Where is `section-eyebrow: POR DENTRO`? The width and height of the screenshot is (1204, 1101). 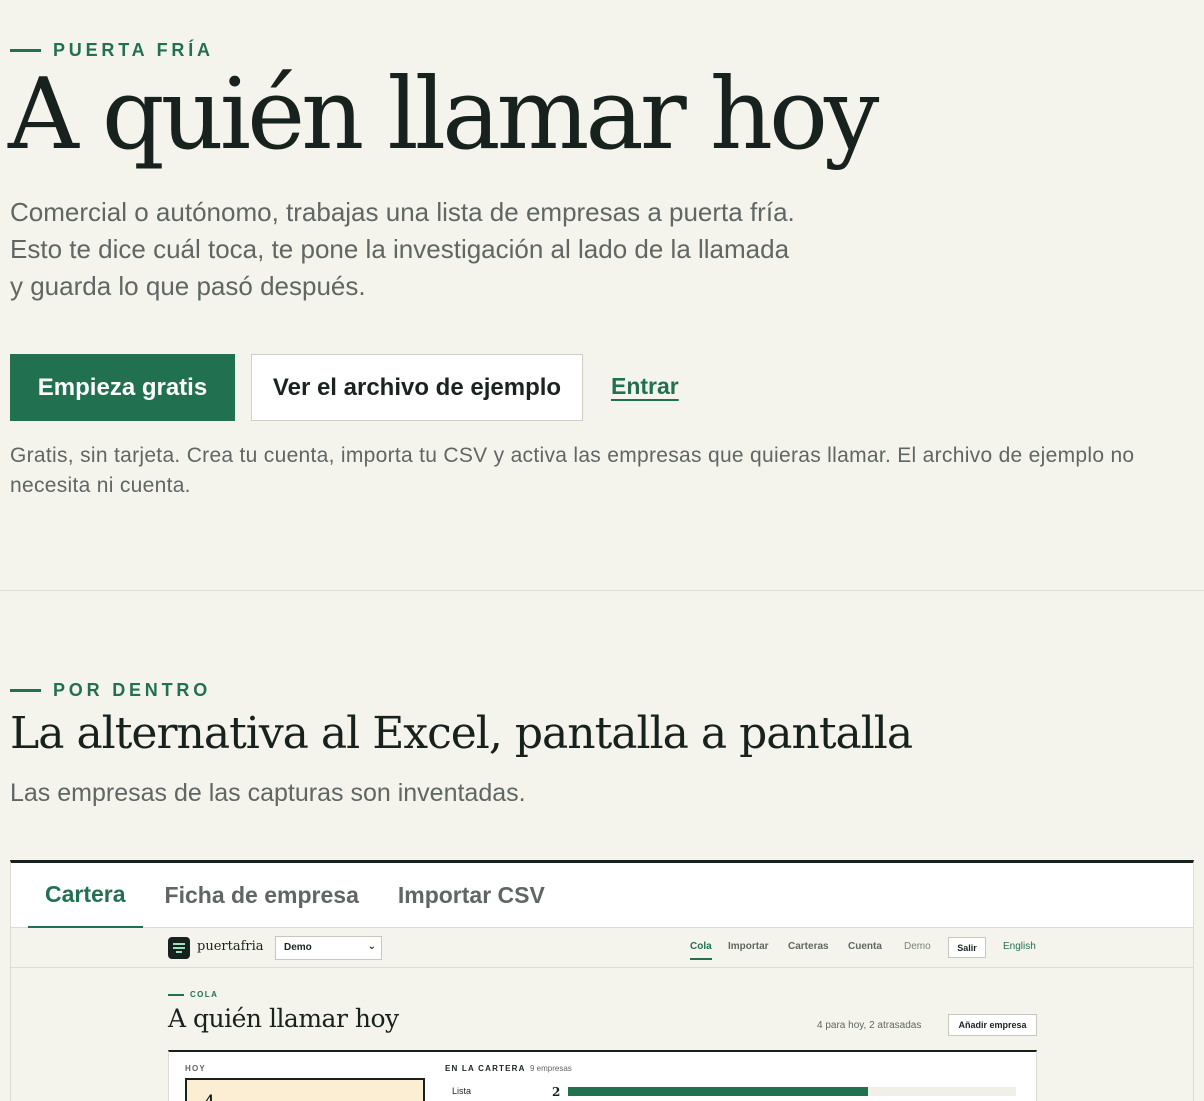 section-eyebrow: POR DENTRO is located at coordinates (110, 690).